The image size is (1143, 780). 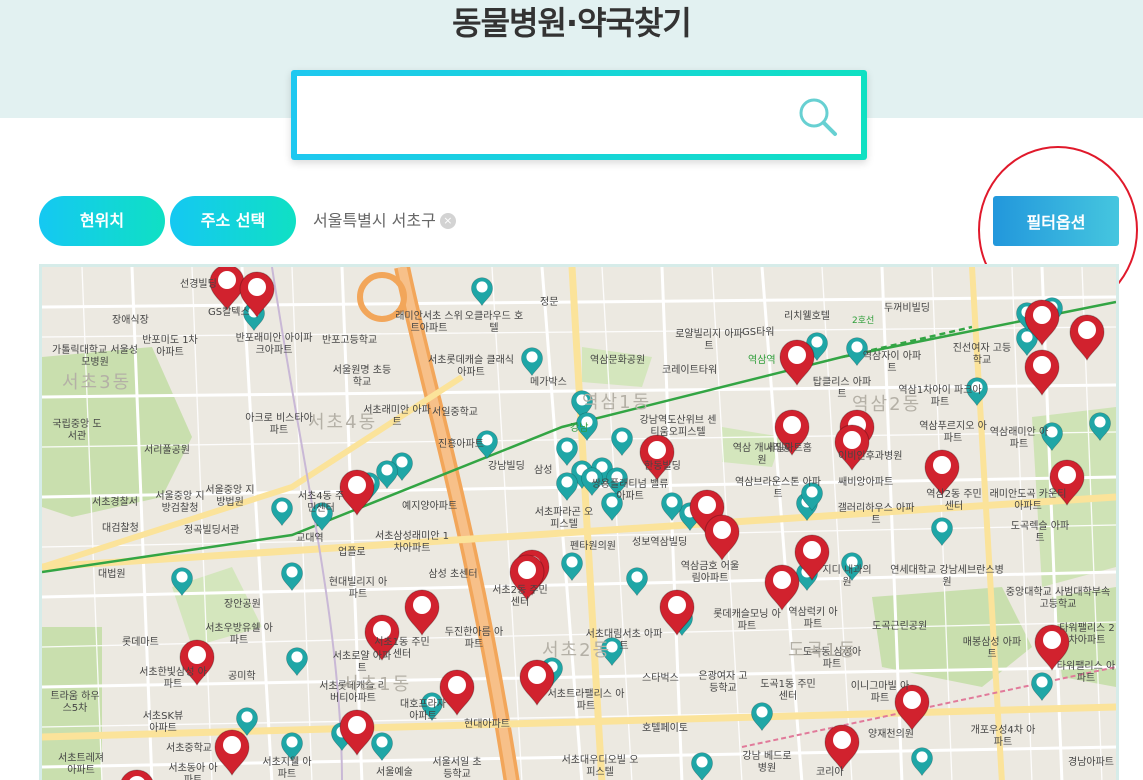 What do you see at coordinates (487, 724) in the screenshot?
I see `map-label: 현대아파트` at bounding box center [487, 724].